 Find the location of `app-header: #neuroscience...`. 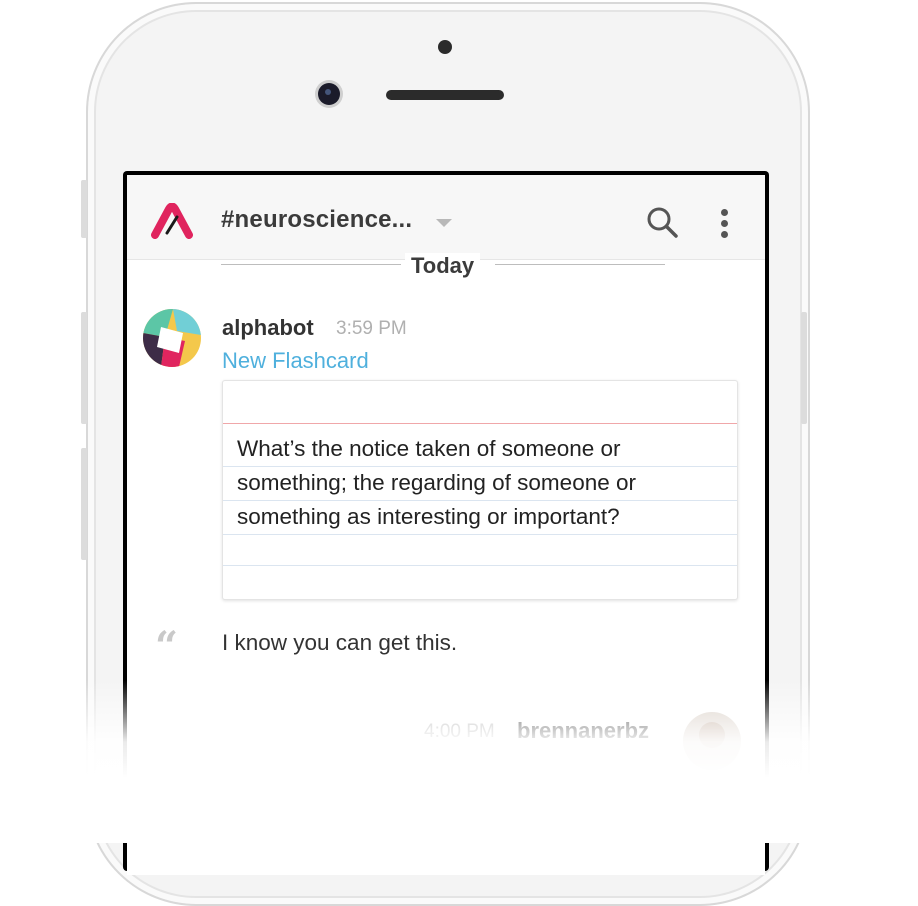

app-header: #neuroscience... is located at coordinates (446, 217).